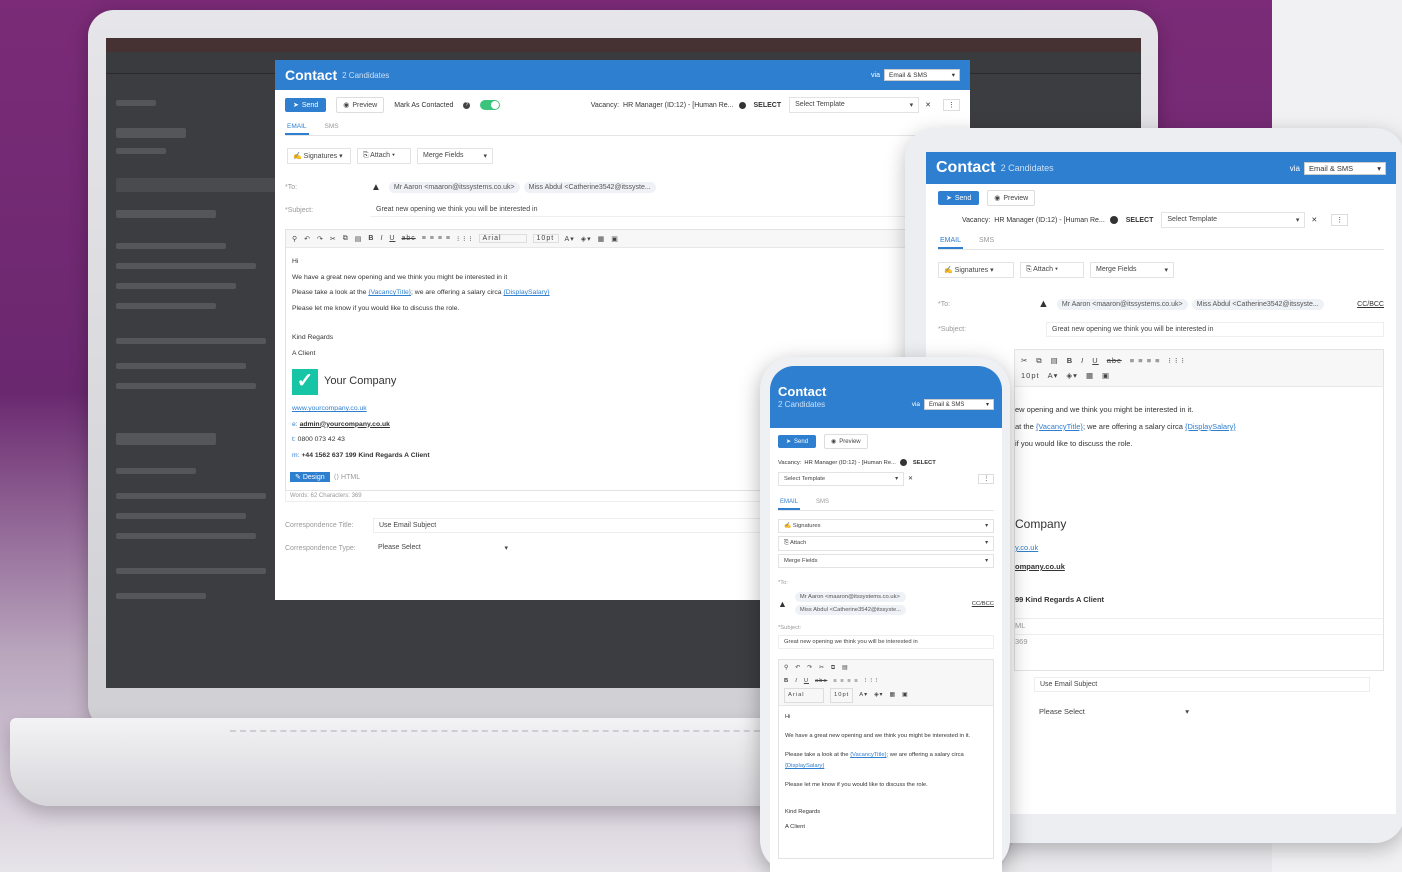 The image size is (1402, 872). Describe the element at coordinates (490, 105) in the screenshot. I see `mark-contacted-toggle` at that location.